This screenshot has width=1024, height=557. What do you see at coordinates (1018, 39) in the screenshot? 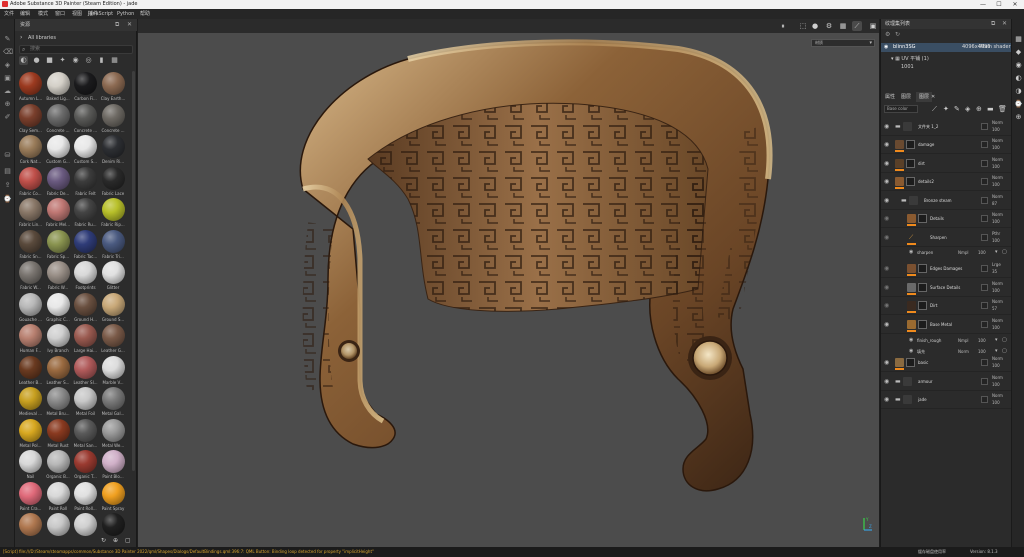
I see `texture-set-list-icon: ▦` at bounding box center [1018, 39].